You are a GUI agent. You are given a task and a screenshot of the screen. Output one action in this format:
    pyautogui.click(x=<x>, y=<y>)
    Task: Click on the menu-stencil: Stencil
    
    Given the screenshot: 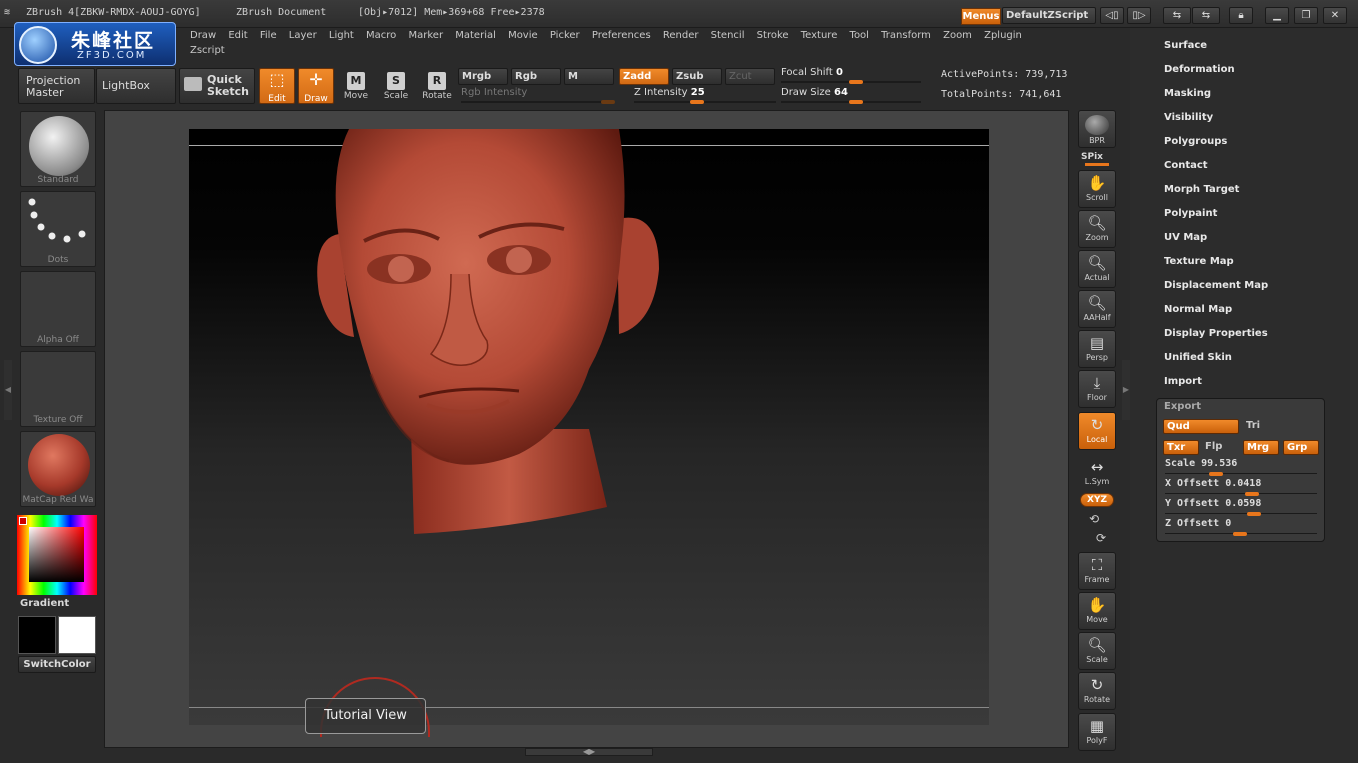 What is the action you would take?
    pyautogui.click(x=728, y=35)
    